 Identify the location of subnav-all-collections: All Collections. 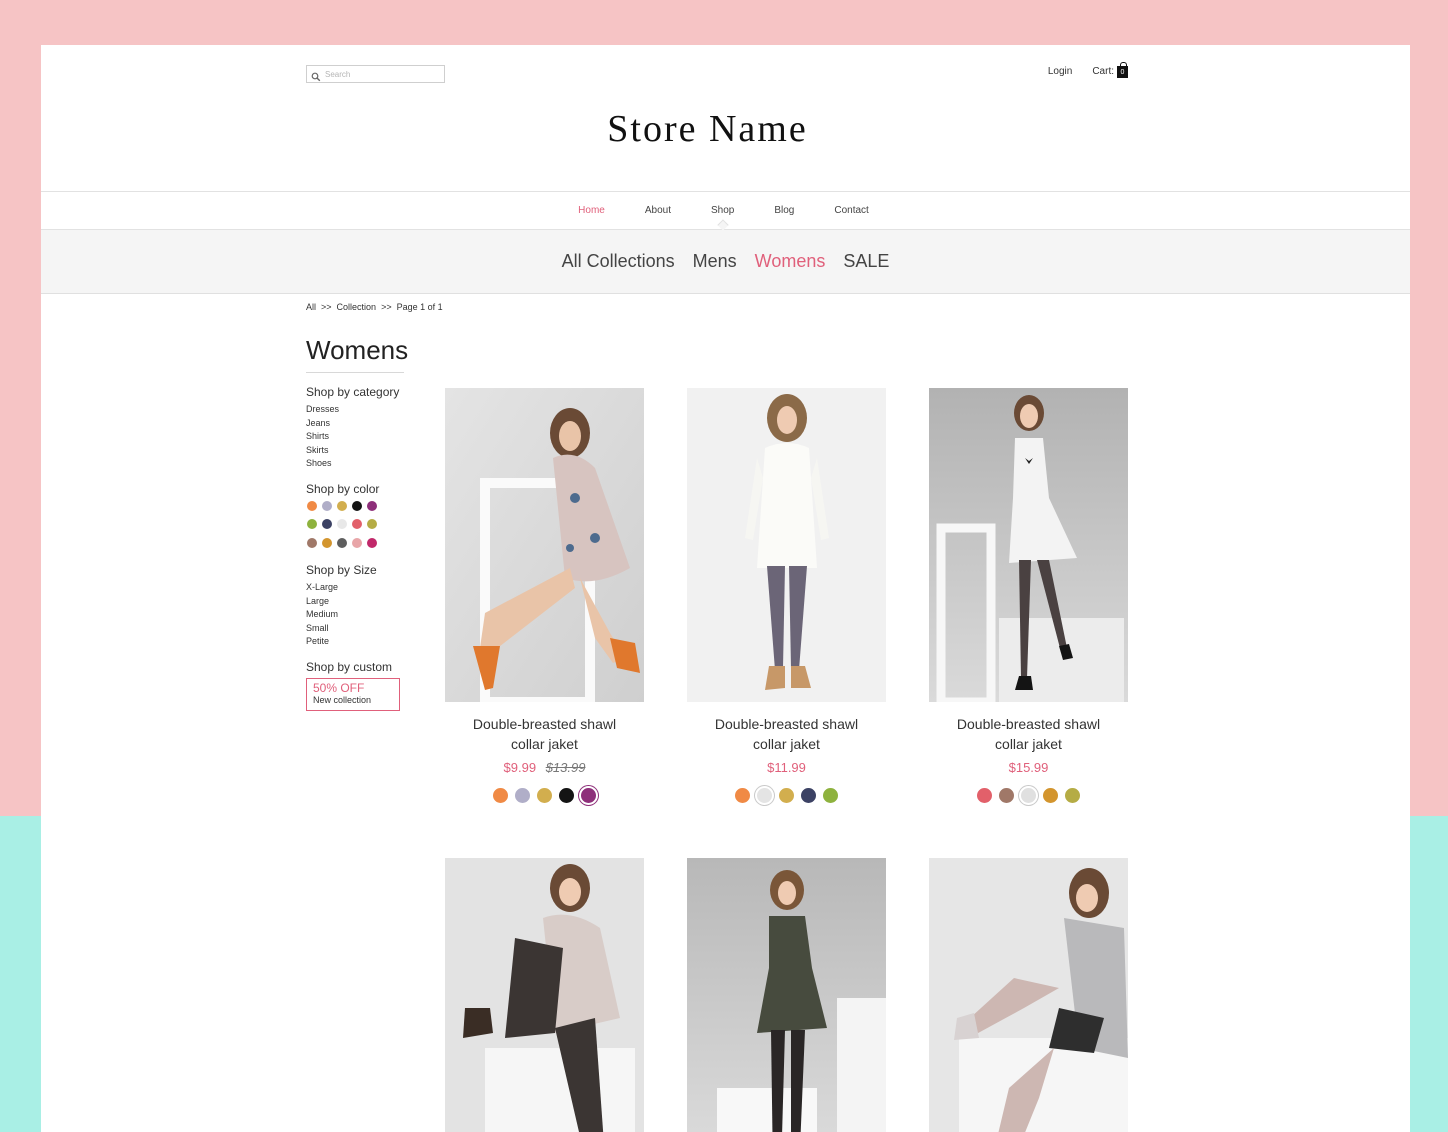
(618, 261).